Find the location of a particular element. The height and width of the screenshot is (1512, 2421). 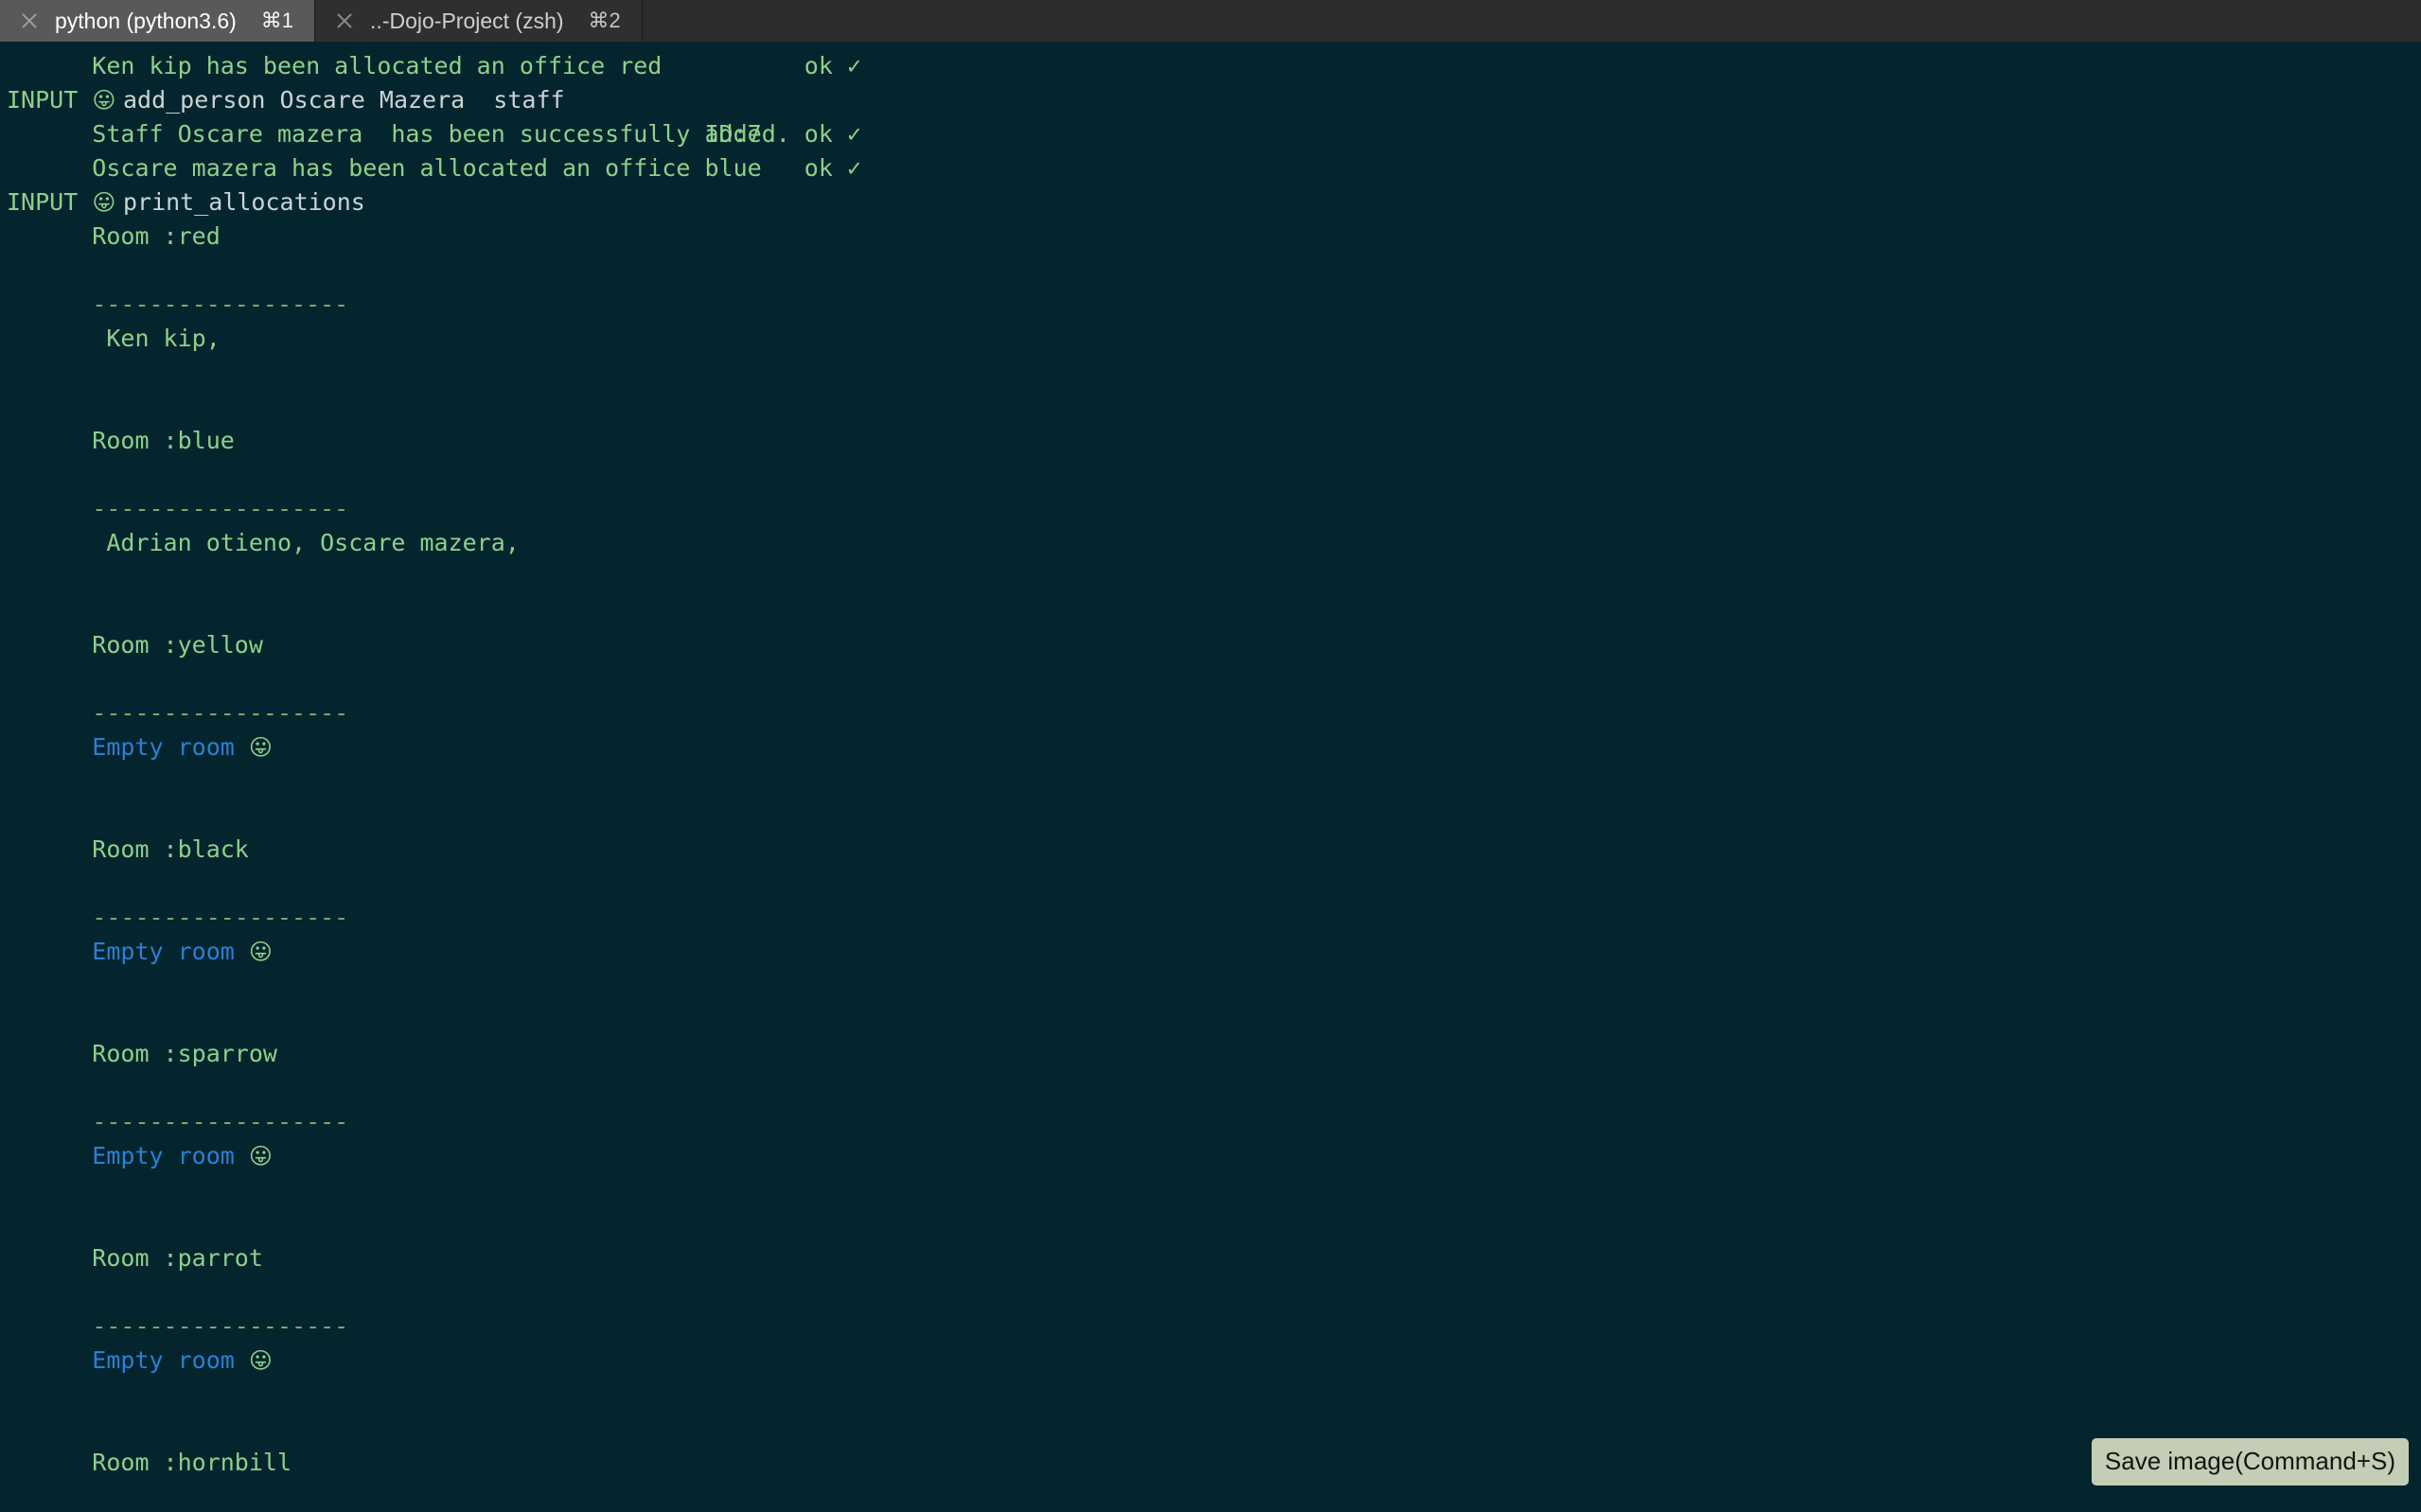

output-text: Adrian otieno, Oscare mazera, is located at coordinates (313, 542).